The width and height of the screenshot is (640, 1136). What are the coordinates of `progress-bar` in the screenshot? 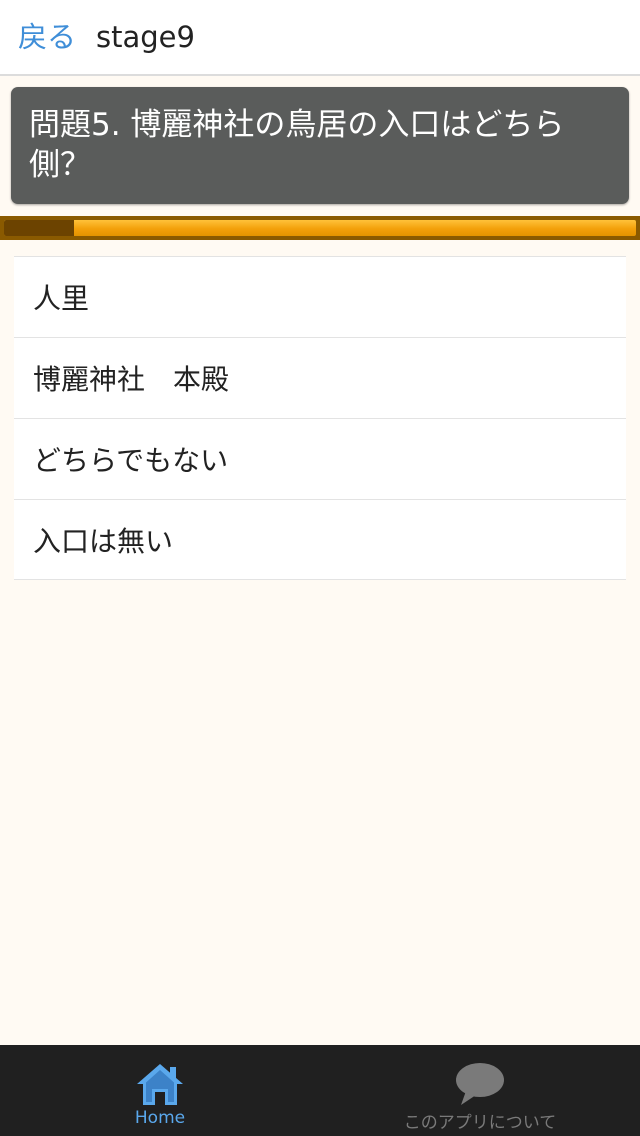 It's located at (320, 228).